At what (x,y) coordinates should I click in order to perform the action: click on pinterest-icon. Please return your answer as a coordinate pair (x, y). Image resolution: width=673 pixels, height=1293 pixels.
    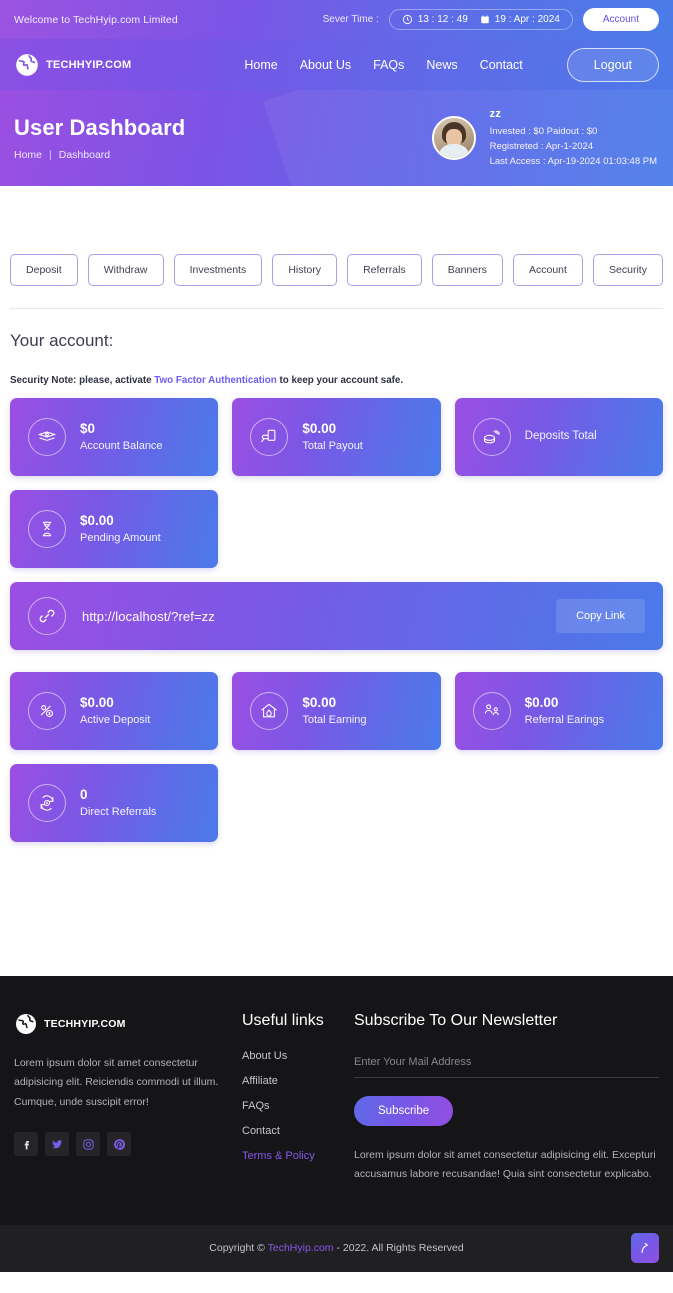
    Looking at the image, I should click on (119, 1144).